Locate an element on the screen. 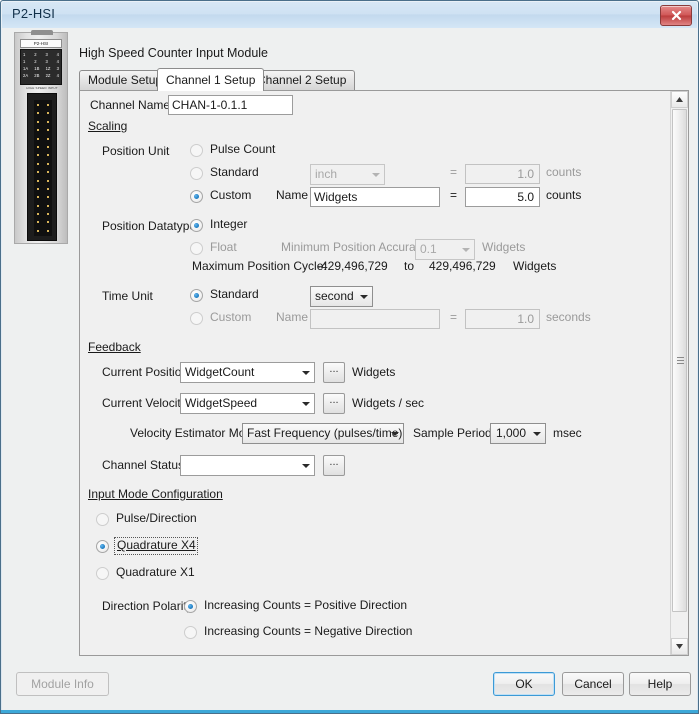 This screenshot has width=699, height=714. scroll-up-button is located at coordinates (679, 99).